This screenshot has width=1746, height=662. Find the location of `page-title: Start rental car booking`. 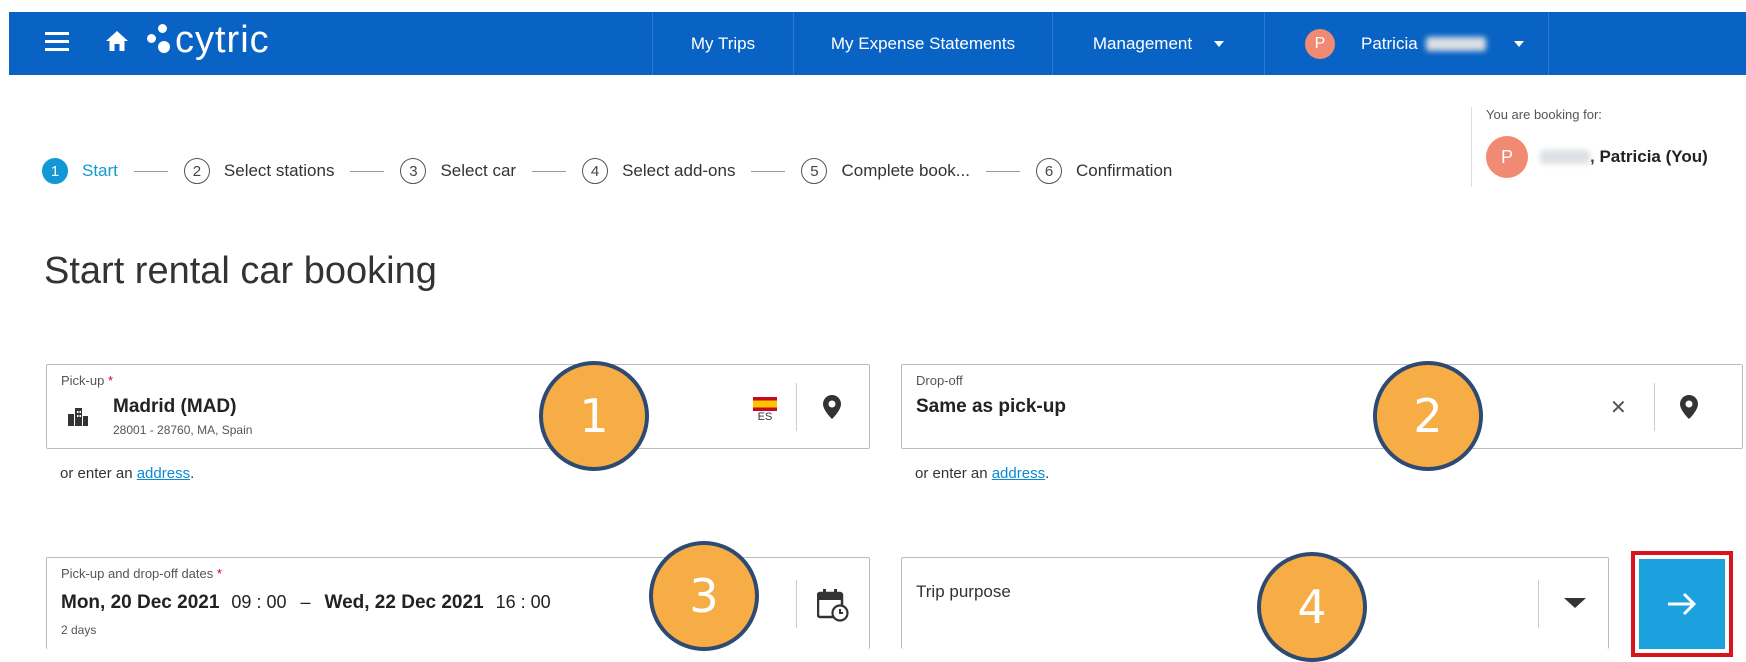

page-title: Start rental car booking is located at coordinates (240, 271).